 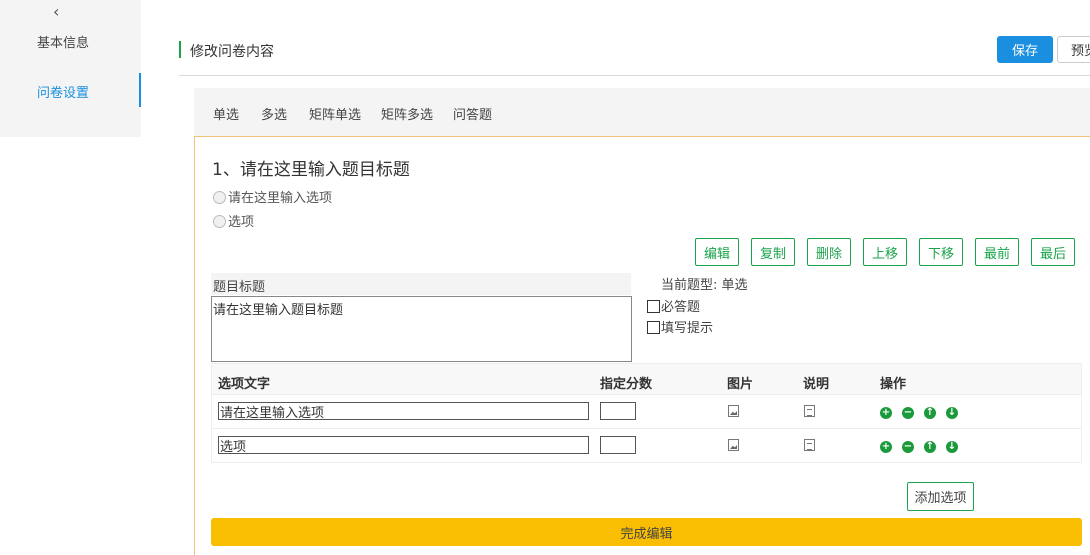 I want to click on move-up-button: 上移, so click(x=885, y=252).